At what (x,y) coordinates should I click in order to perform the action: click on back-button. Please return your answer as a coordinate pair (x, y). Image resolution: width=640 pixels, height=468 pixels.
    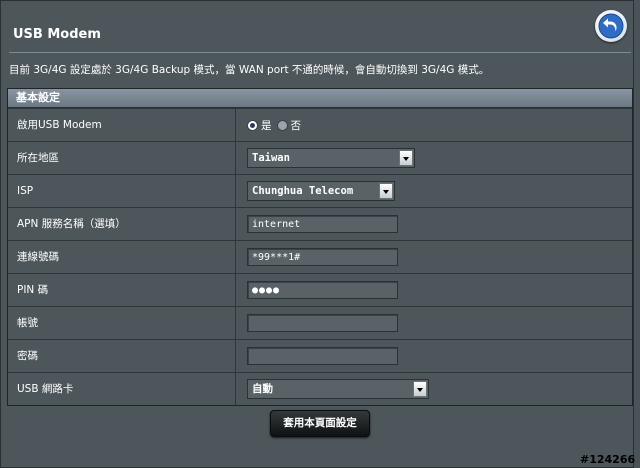
    Looking at the image, I should click on (611, 26).